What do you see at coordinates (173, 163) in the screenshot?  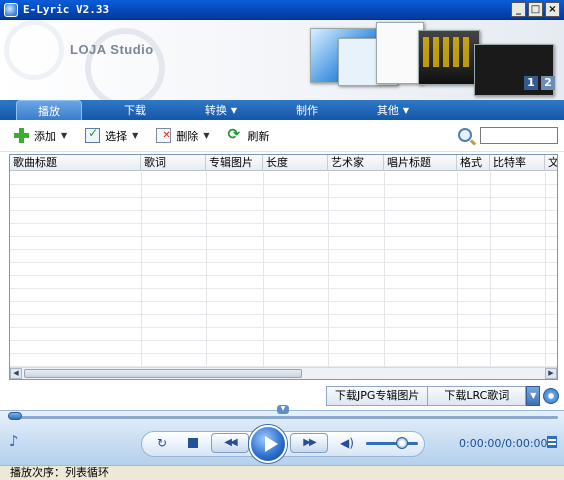 I see `column-header-lyric: 歌词` at bounding box center [173, 163].